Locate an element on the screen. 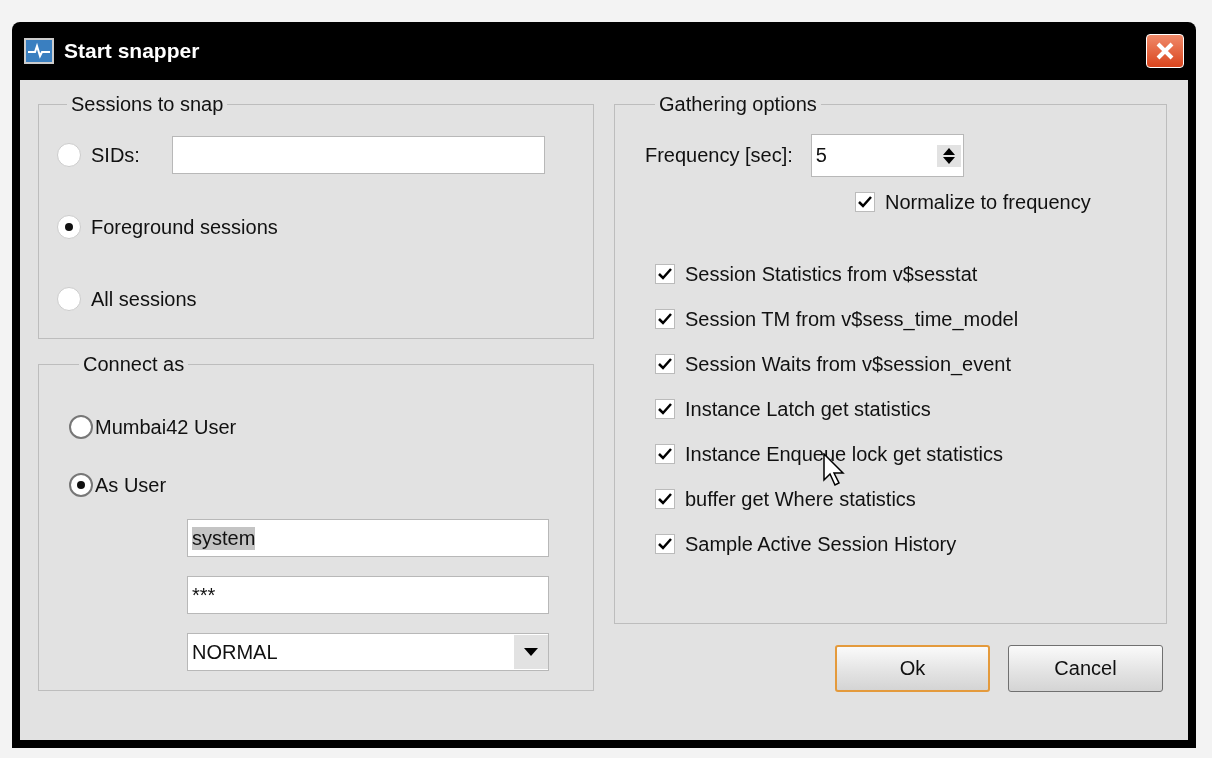 This screenshot has height=758, width=1212. window-title: Start snapper is located at coordinates (132, 51).